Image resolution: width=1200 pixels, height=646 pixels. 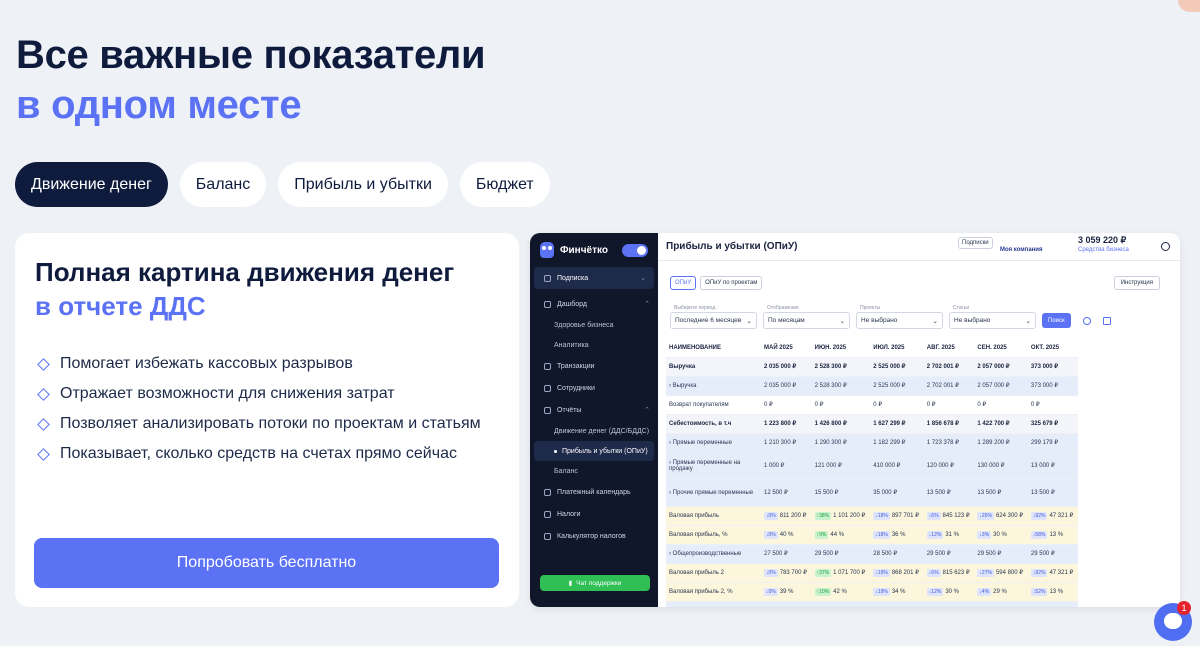 What do you see at coordinates (949, 466) in the screenshot?
I see `table-cell: 120 000 ₽` at bounding box center [949, 466].